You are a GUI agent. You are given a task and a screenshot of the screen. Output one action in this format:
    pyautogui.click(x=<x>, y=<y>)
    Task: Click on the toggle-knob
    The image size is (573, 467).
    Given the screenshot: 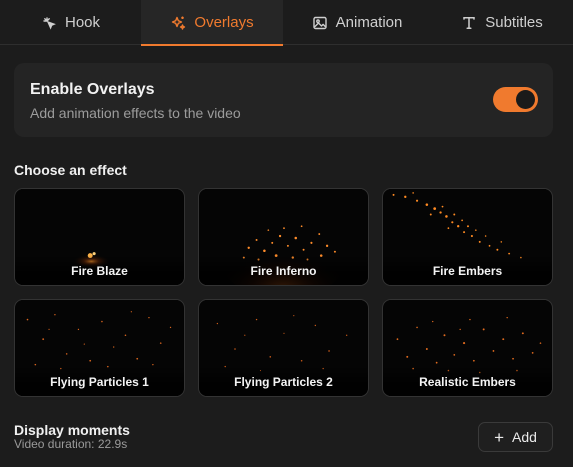 What is the action you would take?
    pyautogui.click(x=525, y=99)
    